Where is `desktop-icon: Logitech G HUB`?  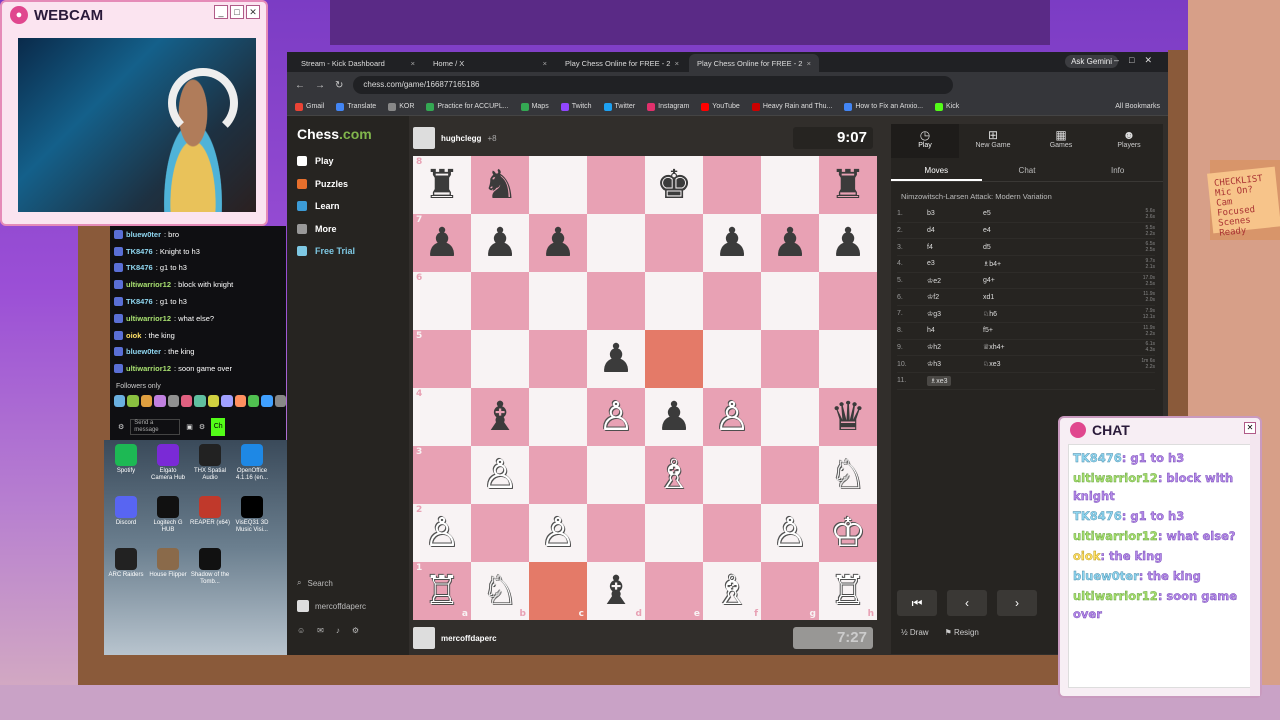 desktop-icon: Logitech G HUB is located at coordinates (168, 515).